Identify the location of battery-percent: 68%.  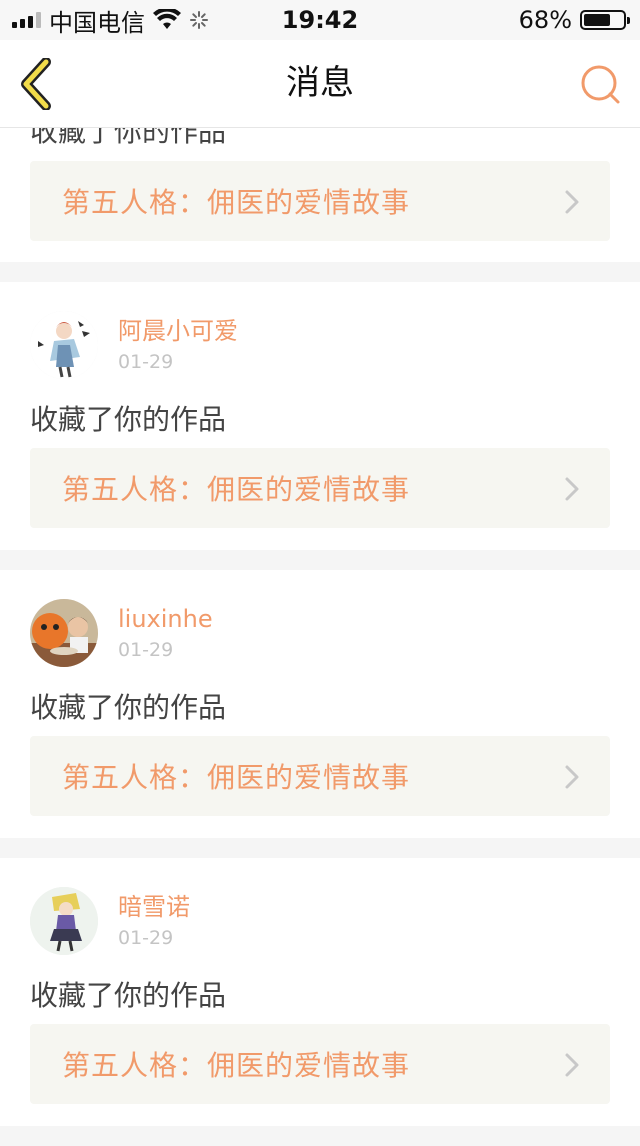
(545, 20).